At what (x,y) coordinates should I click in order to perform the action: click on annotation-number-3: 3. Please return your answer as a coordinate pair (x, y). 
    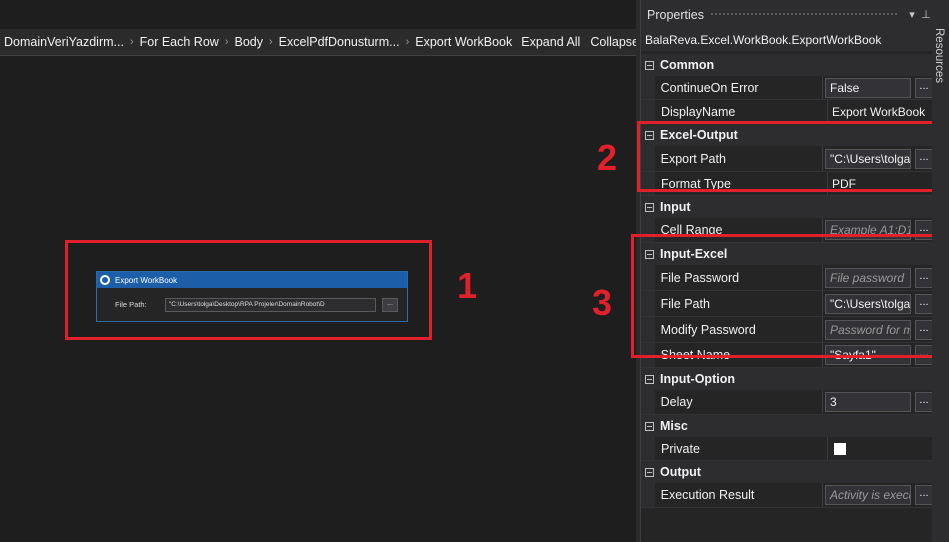
    Looking at the image, I should click on (602, 302).